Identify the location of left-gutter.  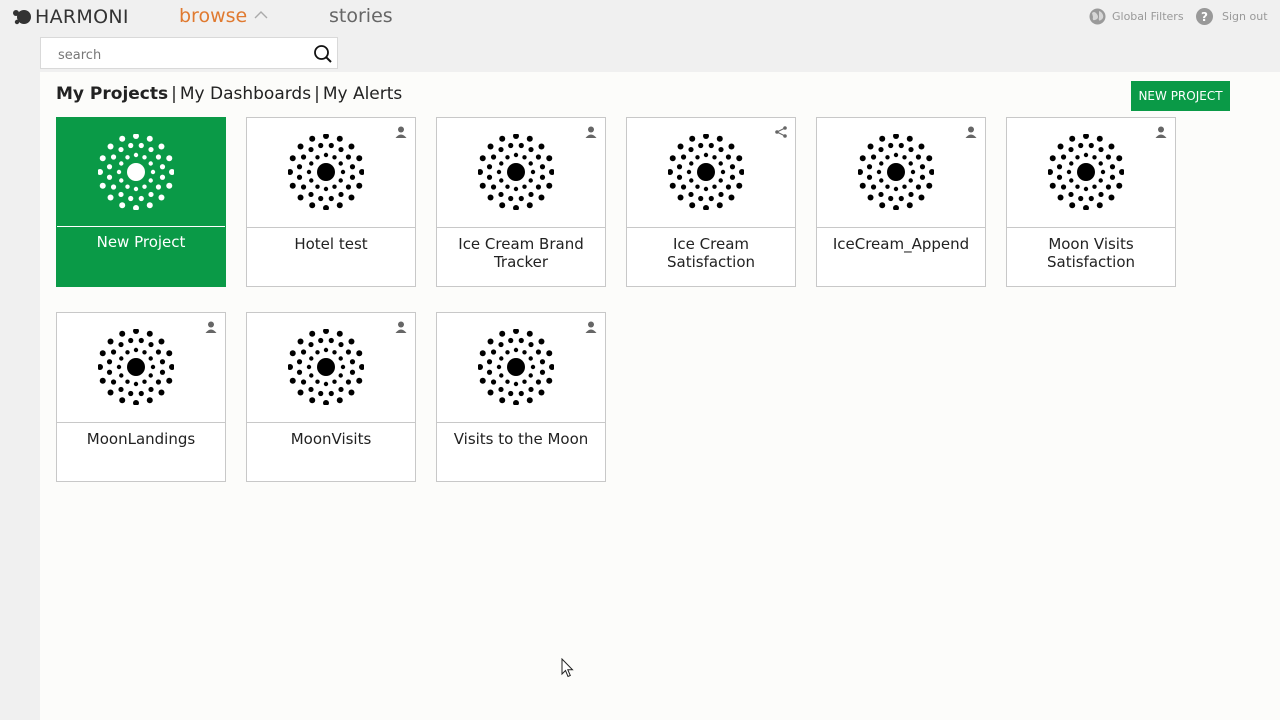
(20, 396).